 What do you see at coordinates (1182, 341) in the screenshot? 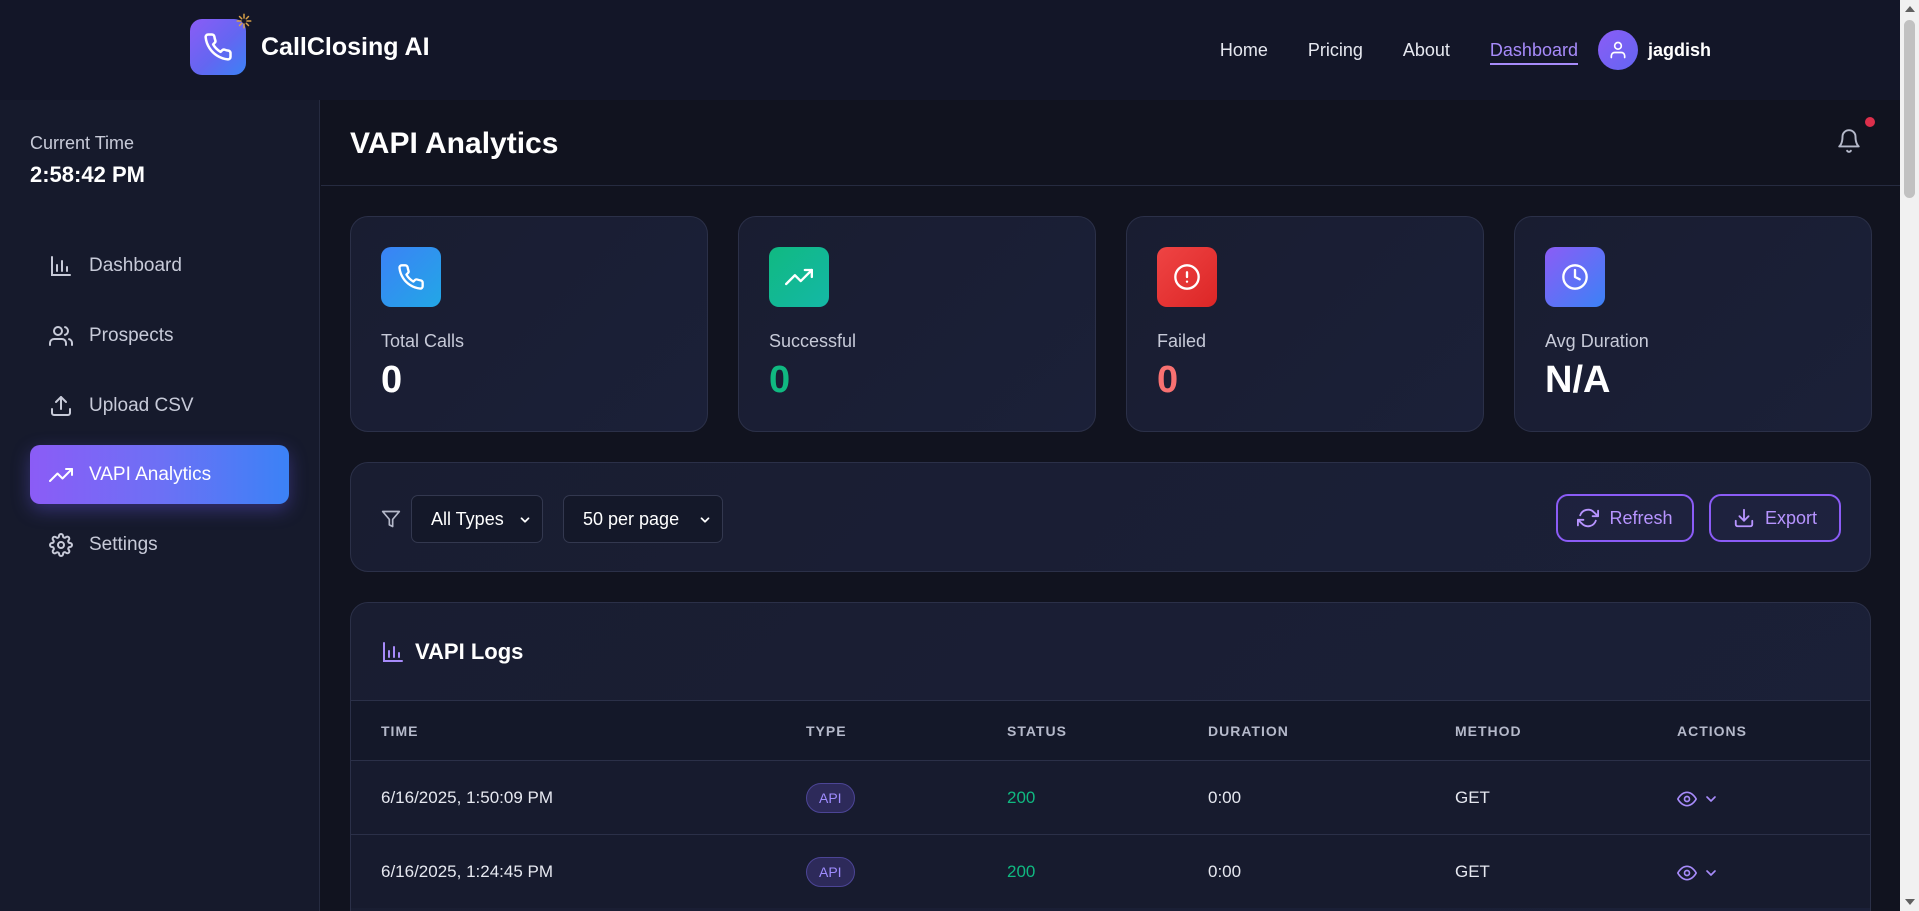
I see `stat-label: Failed` at bounding box center [1182, 341].